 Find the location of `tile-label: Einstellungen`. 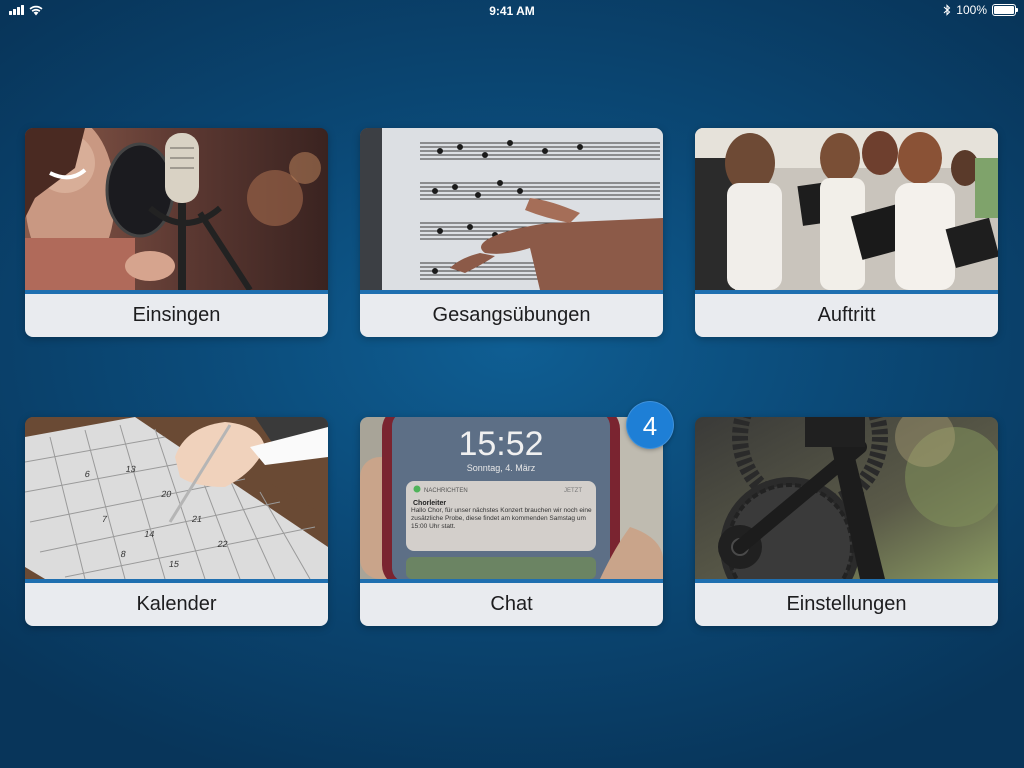

tile-label: Einstellungen is located at coordinates (846, 604).